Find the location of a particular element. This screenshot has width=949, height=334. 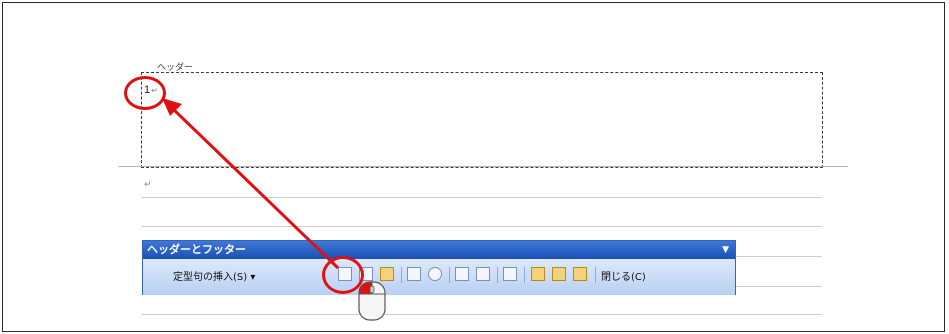

annotation-circle-page-number is located at coordinates (145, 93).